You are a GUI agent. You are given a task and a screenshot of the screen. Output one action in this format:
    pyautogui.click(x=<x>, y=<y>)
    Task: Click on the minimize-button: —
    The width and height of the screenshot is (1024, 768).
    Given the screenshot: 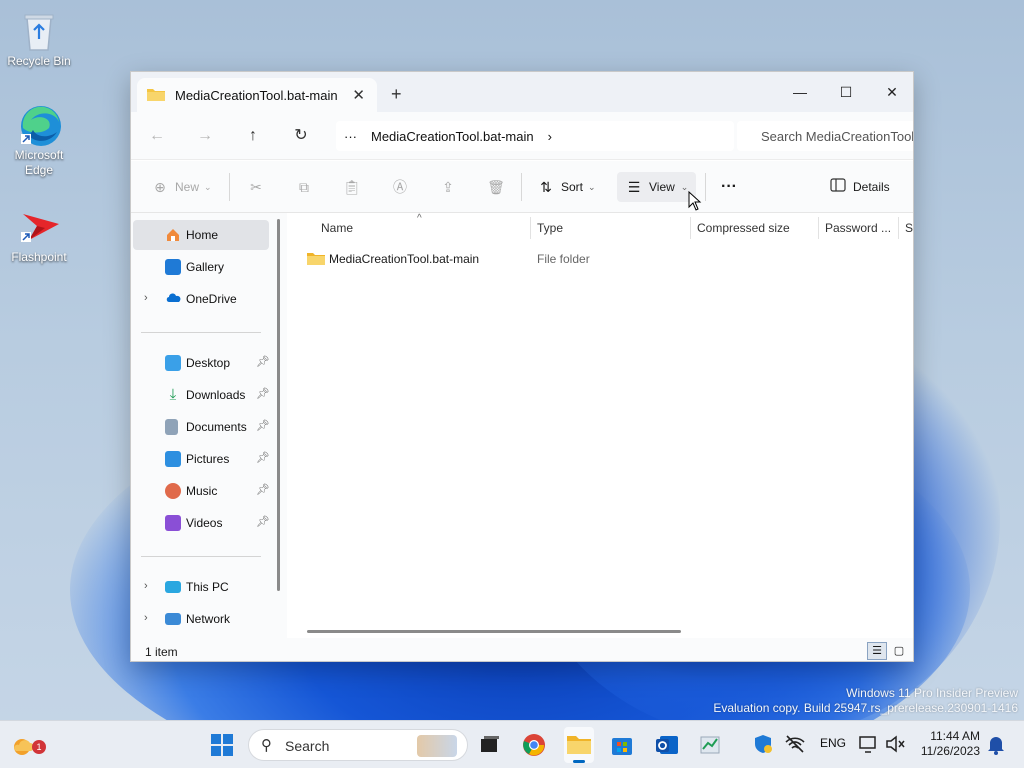 What is the action you would take?
    pyautogui.click(x=800, y=92)
    